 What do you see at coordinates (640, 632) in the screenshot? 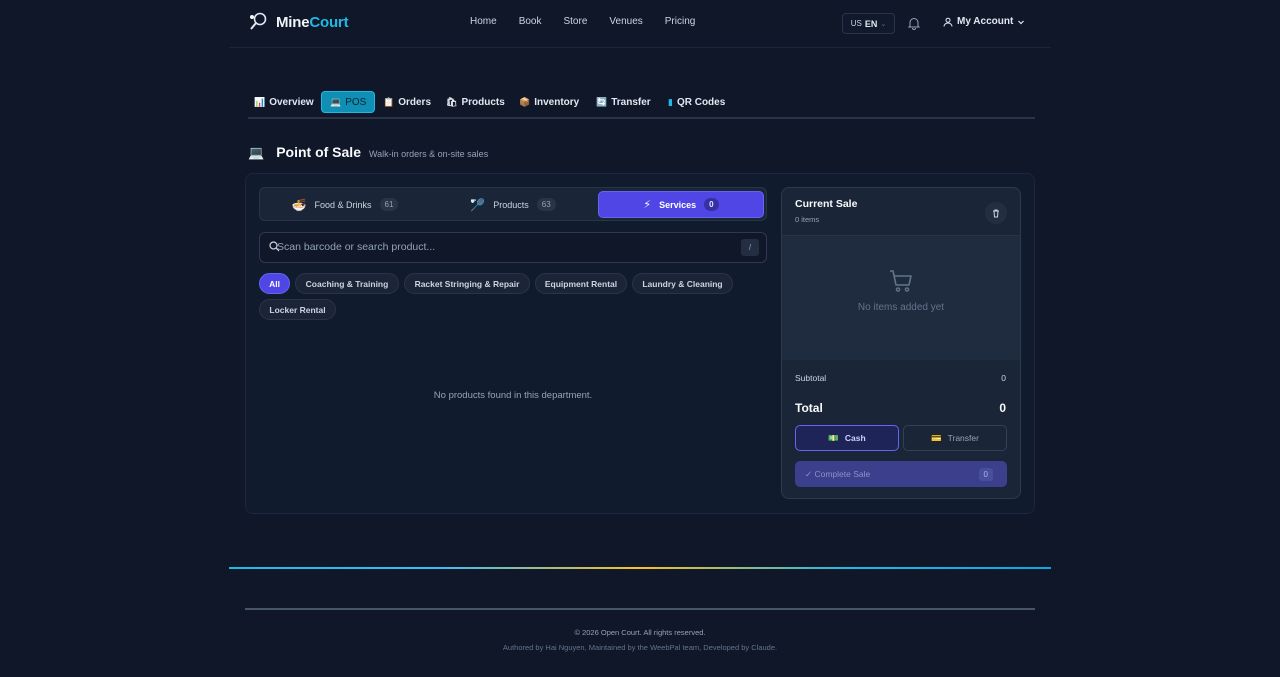
I see `copyright-text: © 2026 Open Court. All rights reserved.` at bounding box center [640, 632].